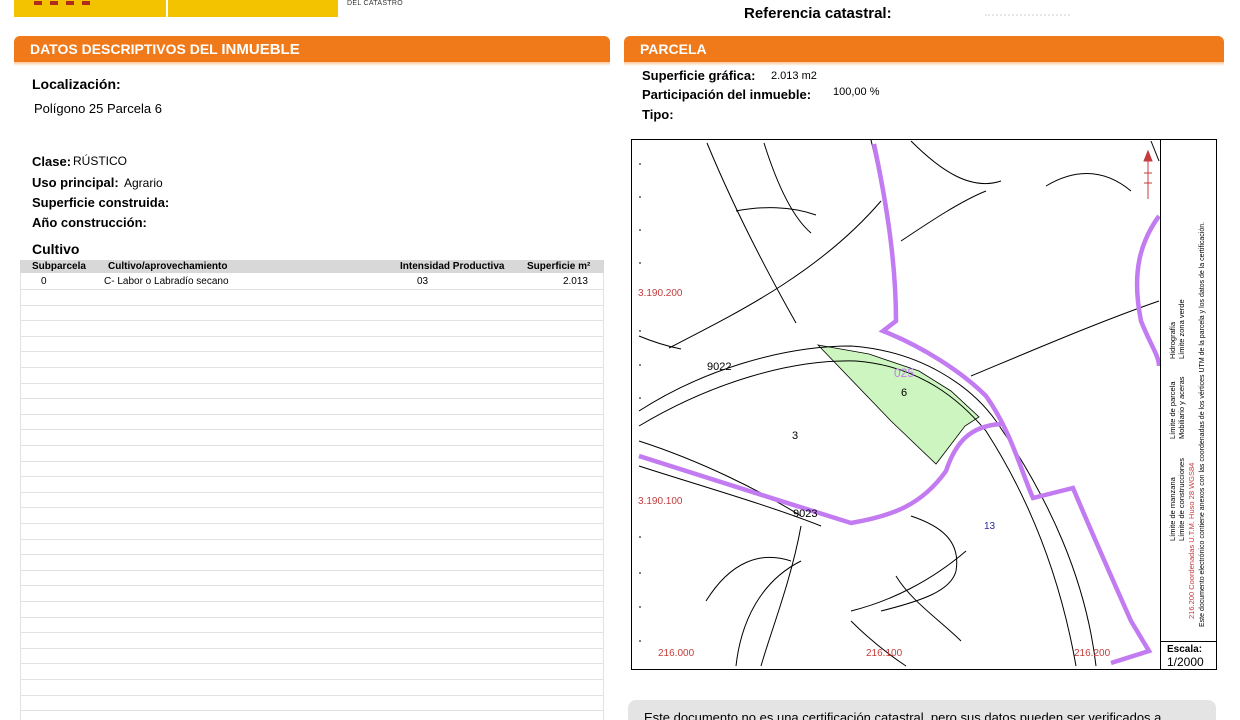 The width and height of the screenshot is (1240, 720). What do you see at coordinates (56, 249) in the screenshot?
I see `cultivo-title: Cultivo` at bounding box center [56, 249].